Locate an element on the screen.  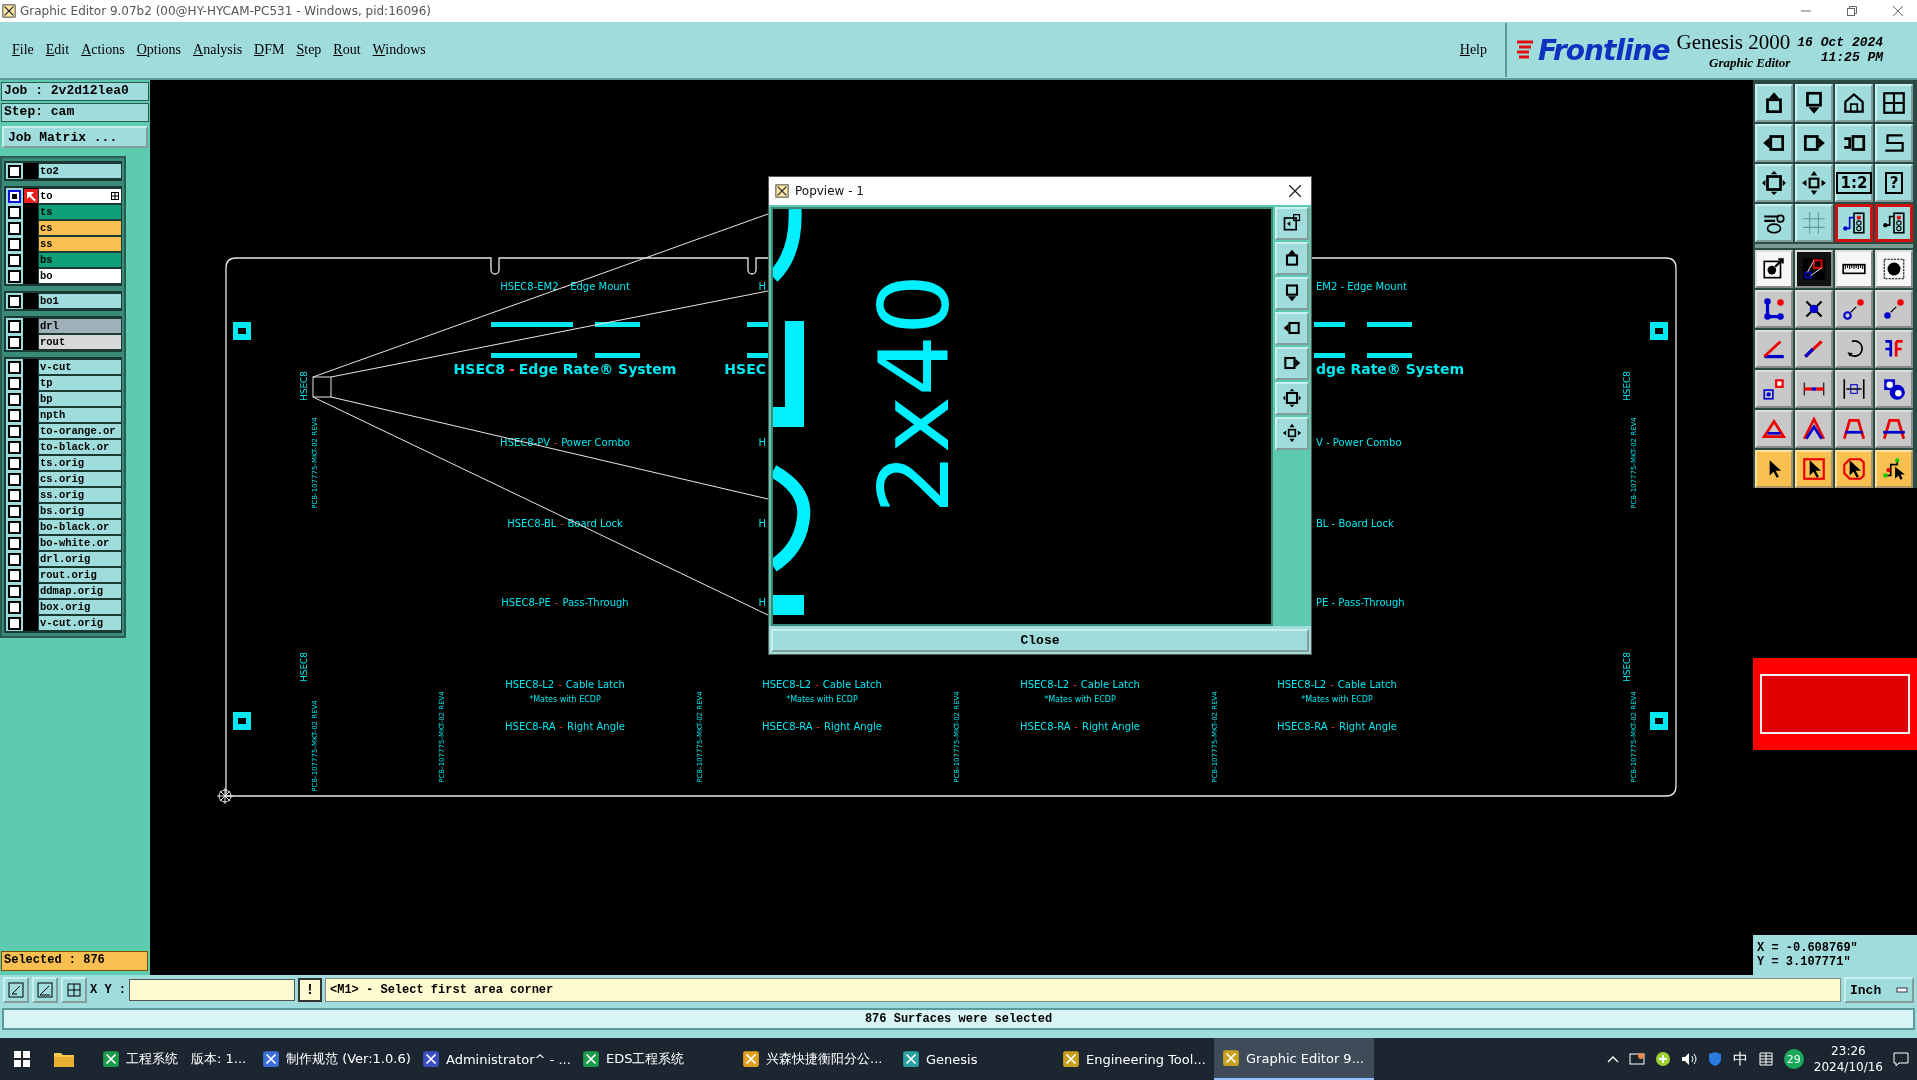
clock-date: 2024/10/16 is located at coordinates (1848, 1067).